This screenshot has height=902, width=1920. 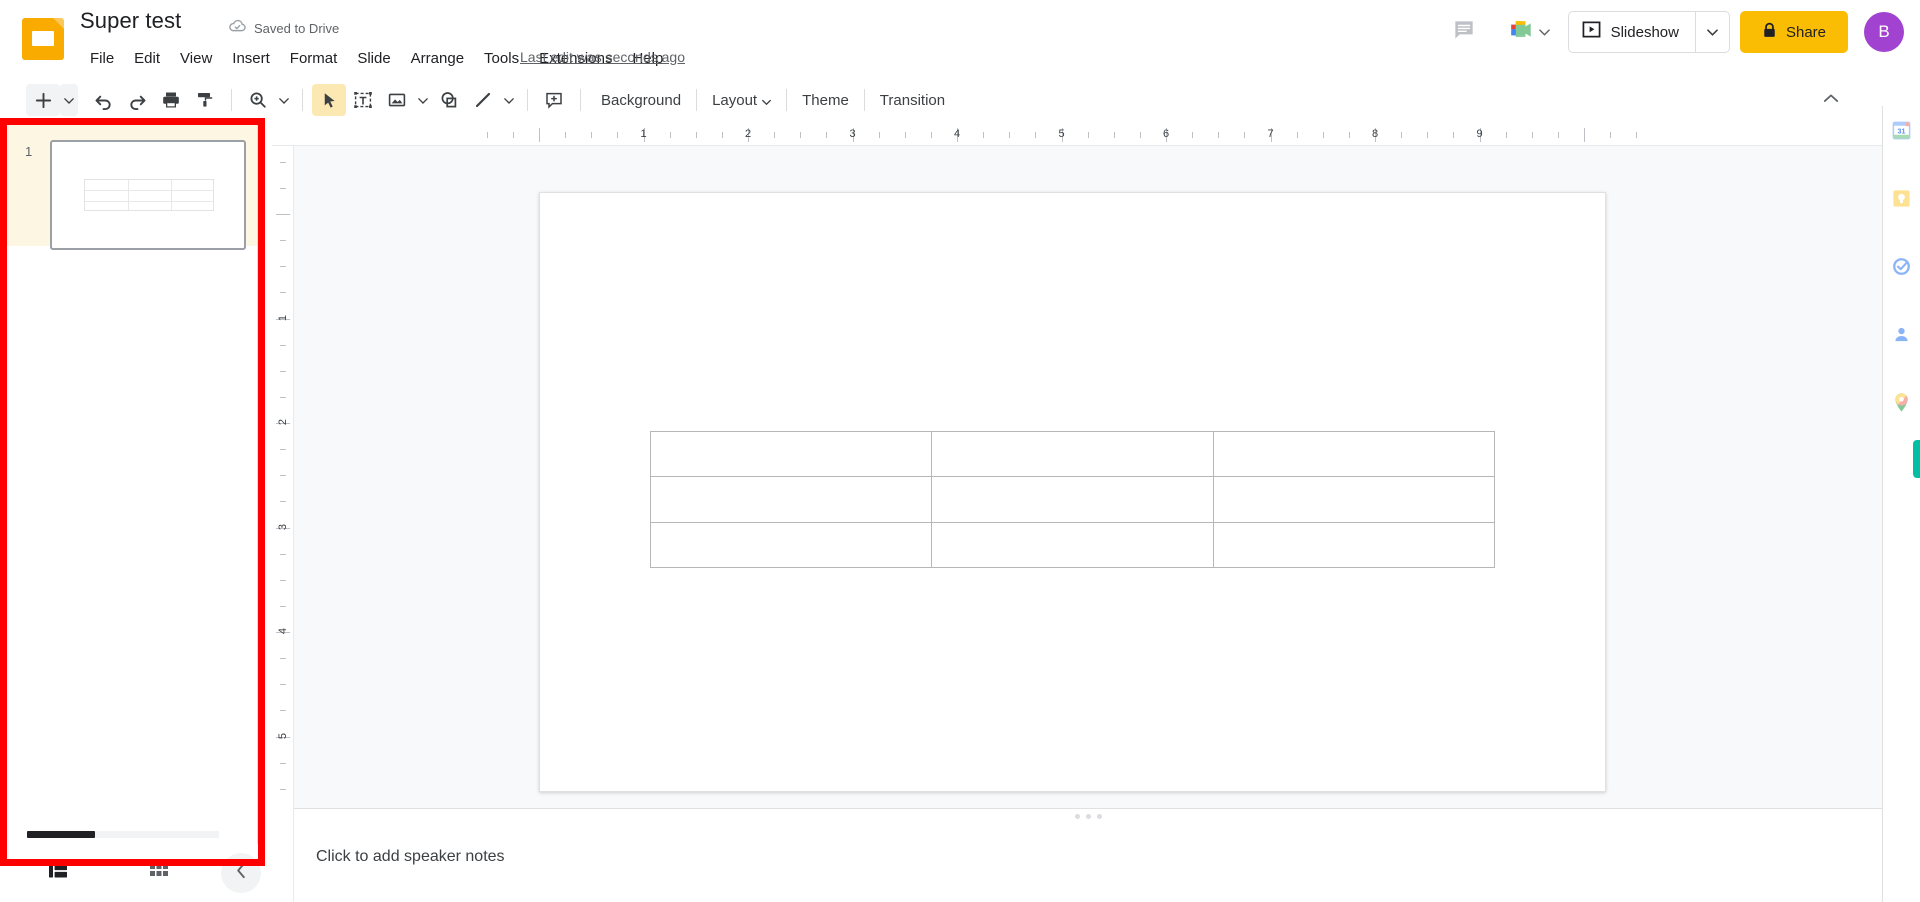 I want to click on google-meet-icon, so click(x=1521, y=32).